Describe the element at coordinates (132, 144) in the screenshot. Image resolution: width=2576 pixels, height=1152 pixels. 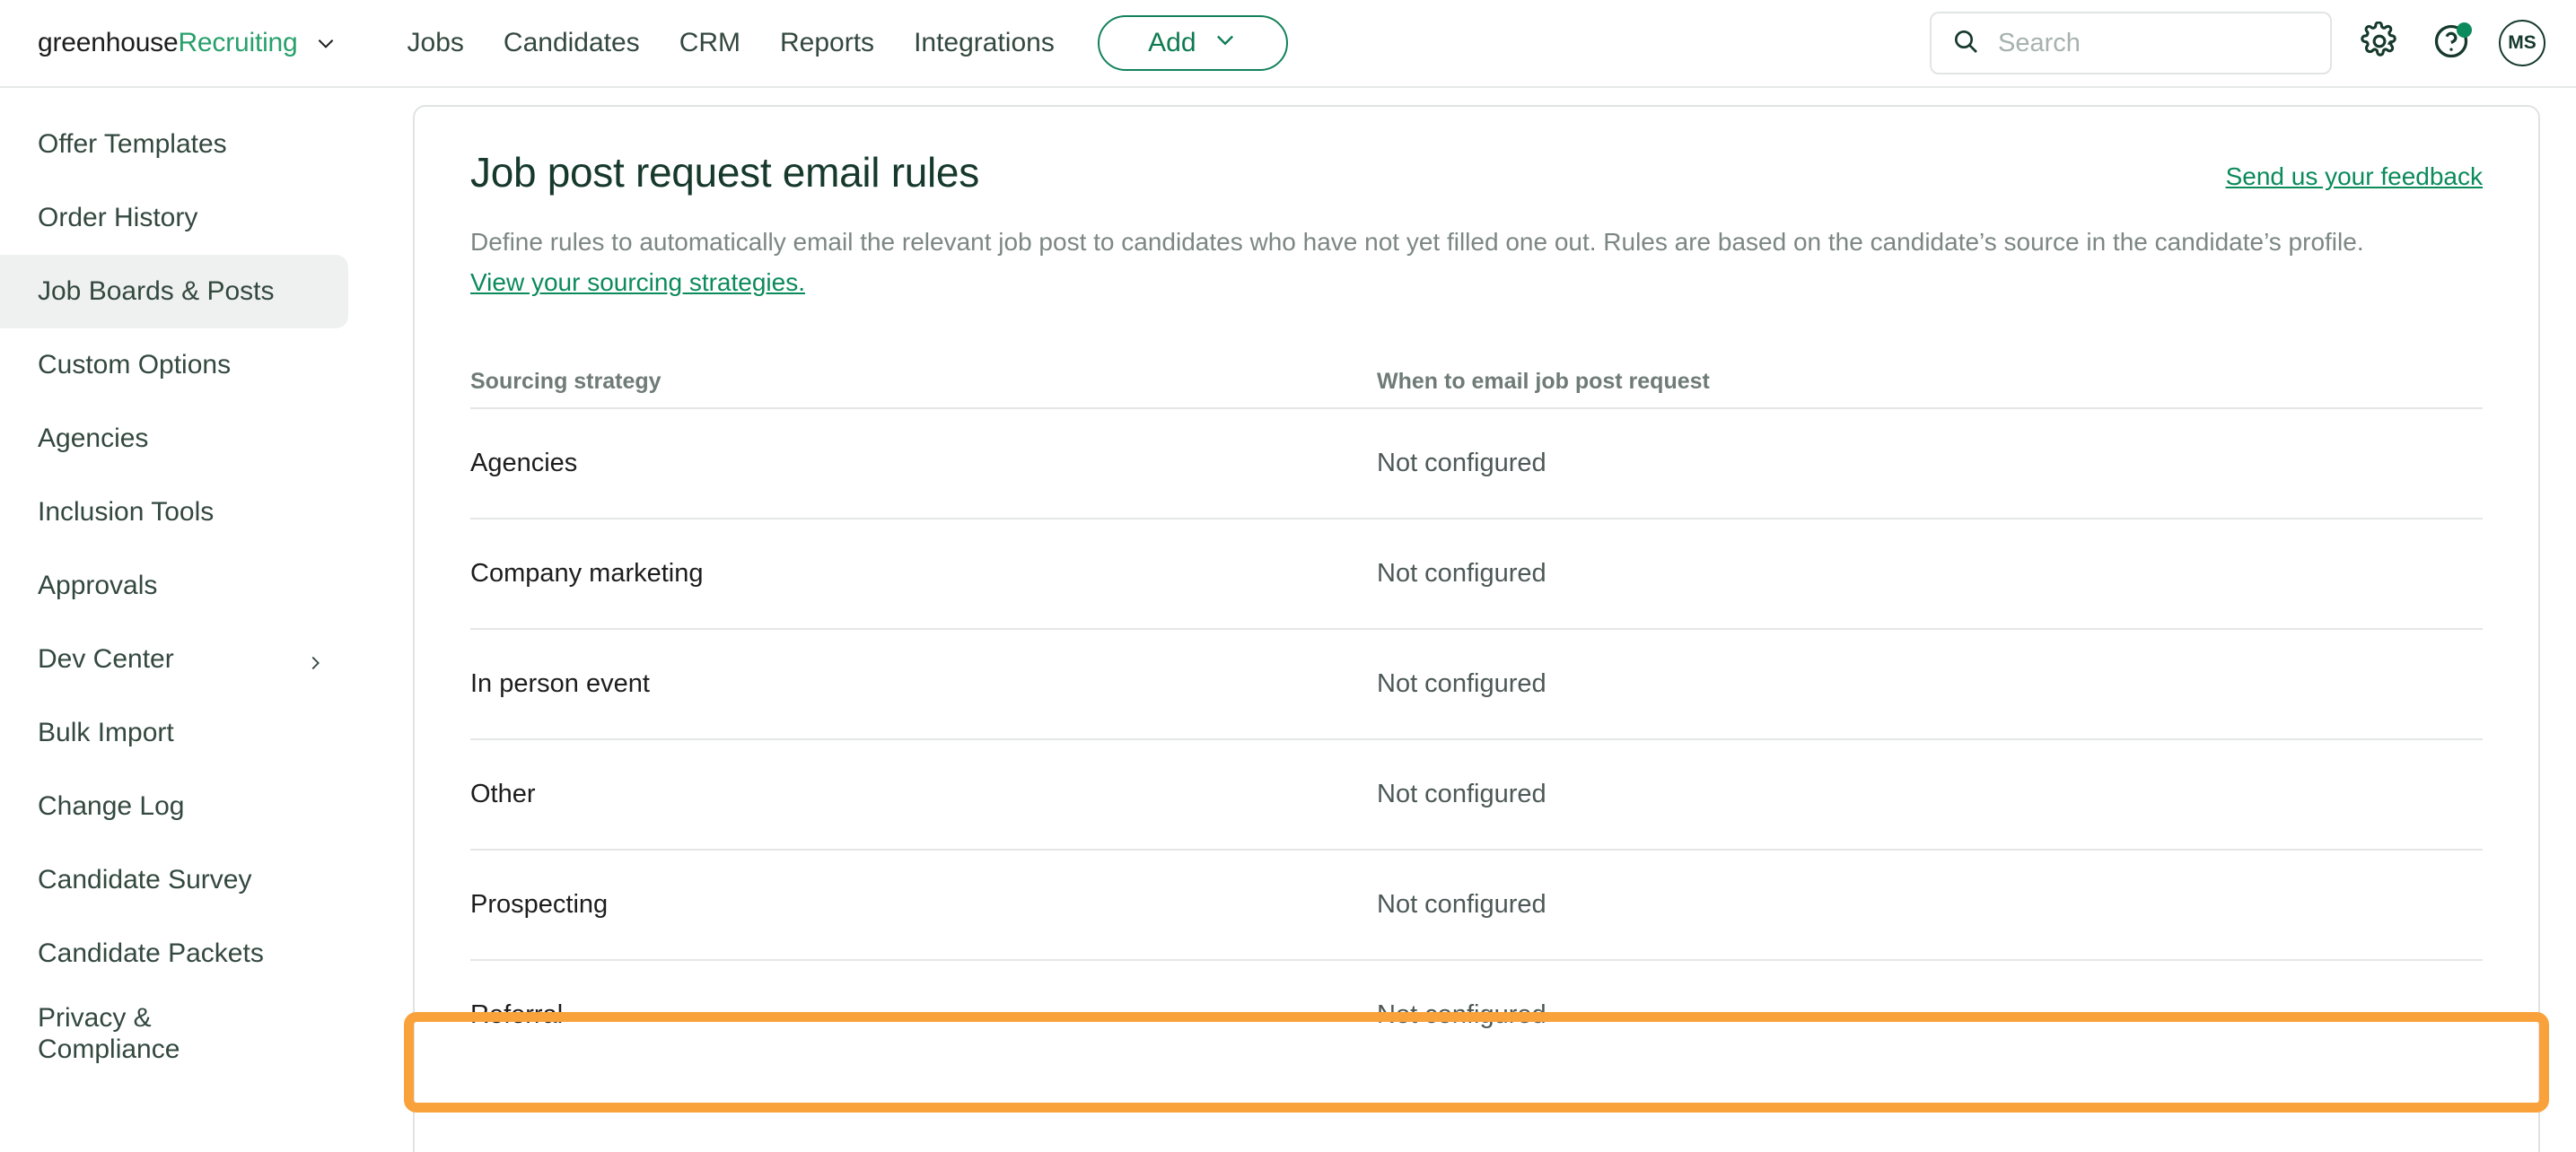
I see `sidebar-item-label: Offer Templates` at that location.